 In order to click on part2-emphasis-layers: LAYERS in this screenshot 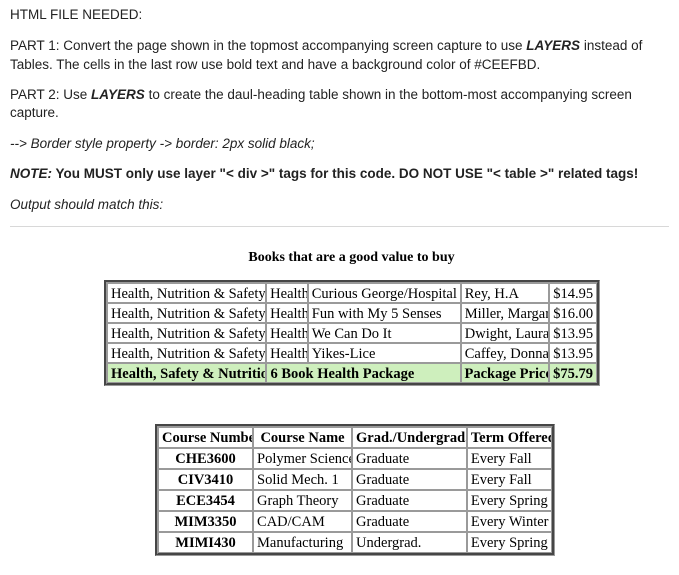, I will do `click(118, 95)`.